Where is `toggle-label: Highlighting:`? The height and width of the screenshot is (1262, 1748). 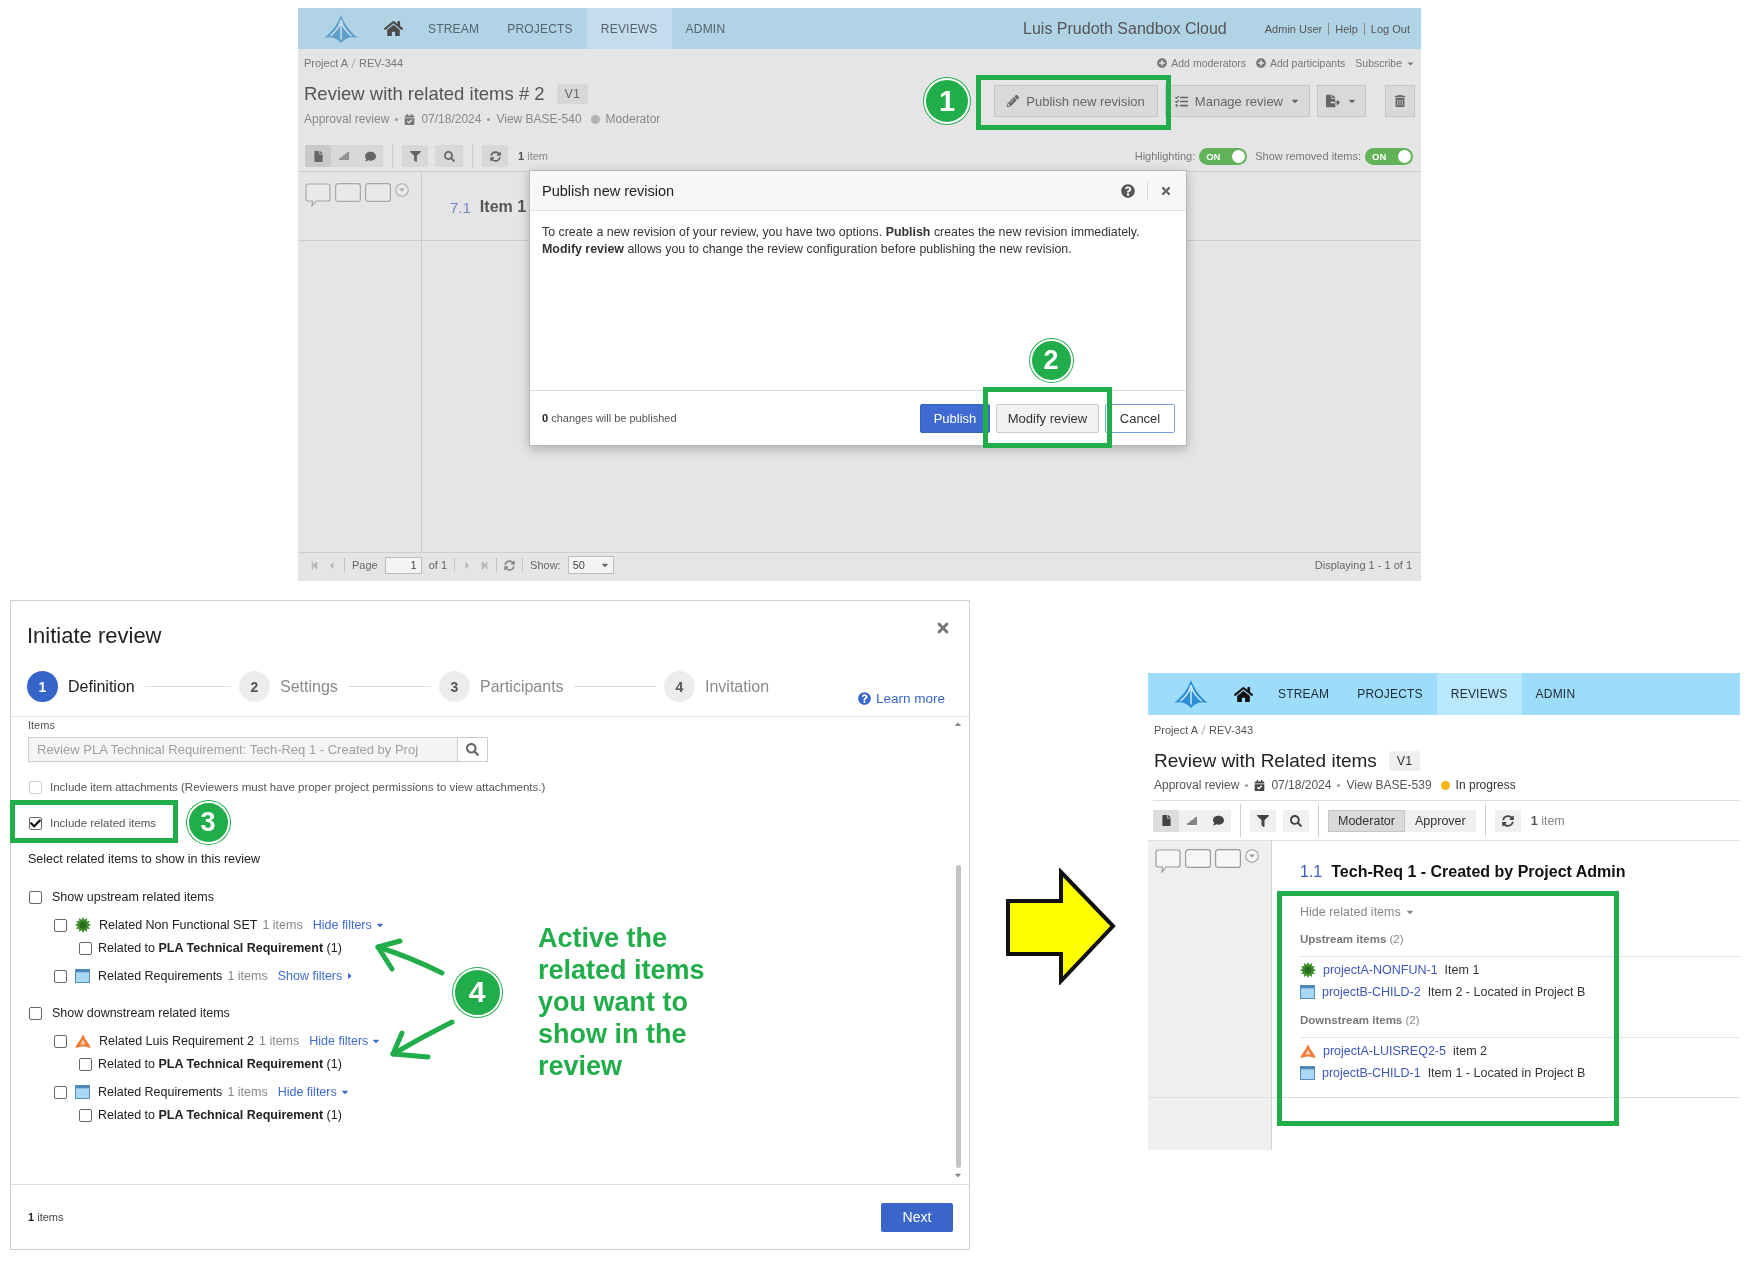 toggle-label: Highlighting: is located at coordinates (1165, 156).